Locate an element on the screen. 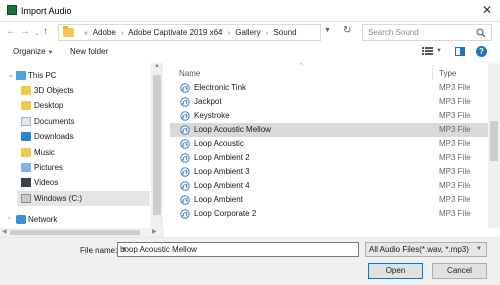  file-type-filter: All Audio Files(*.wav, *.mp3) ▼ is located at coordinates (426, 249).